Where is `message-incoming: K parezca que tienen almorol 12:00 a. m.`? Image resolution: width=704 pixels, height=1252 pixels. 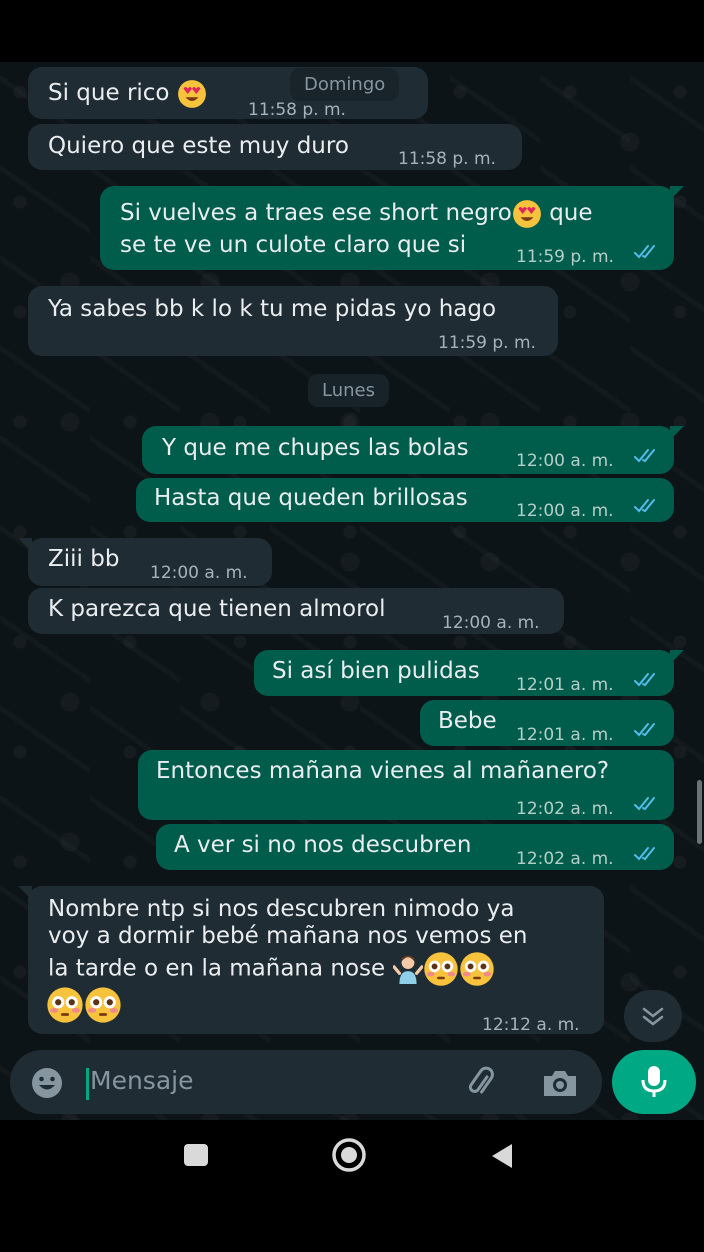
message-incoming: K parezca que tienen almorol 12:00 a. m. is located at coordinates (296, 611).